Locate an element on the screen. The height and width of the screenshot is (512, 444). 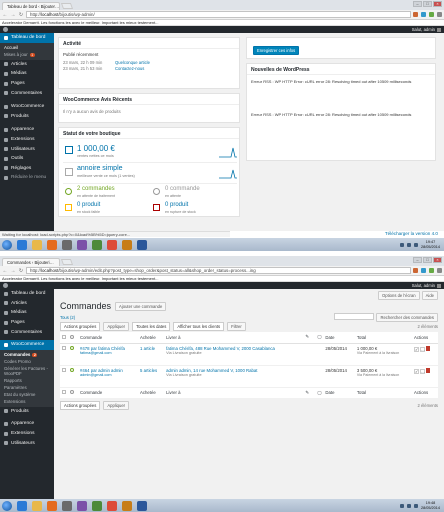
on-hold-orders-block: 0 commande en attente is located at coordinates (194, 193).